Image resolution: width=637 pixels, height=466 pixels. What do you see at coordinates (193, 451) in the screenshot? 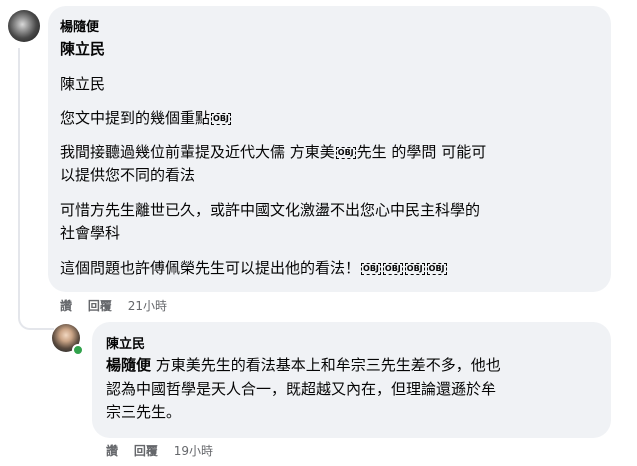
I see `timestamp: 19小時` at bounding box center [193, 451].